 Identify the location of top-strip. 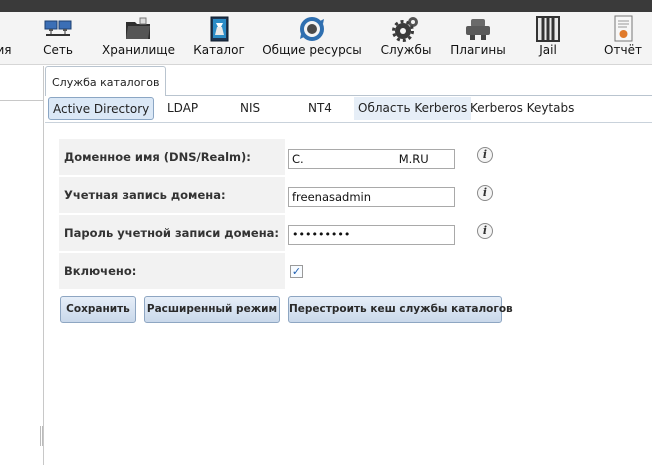
(326, 6).